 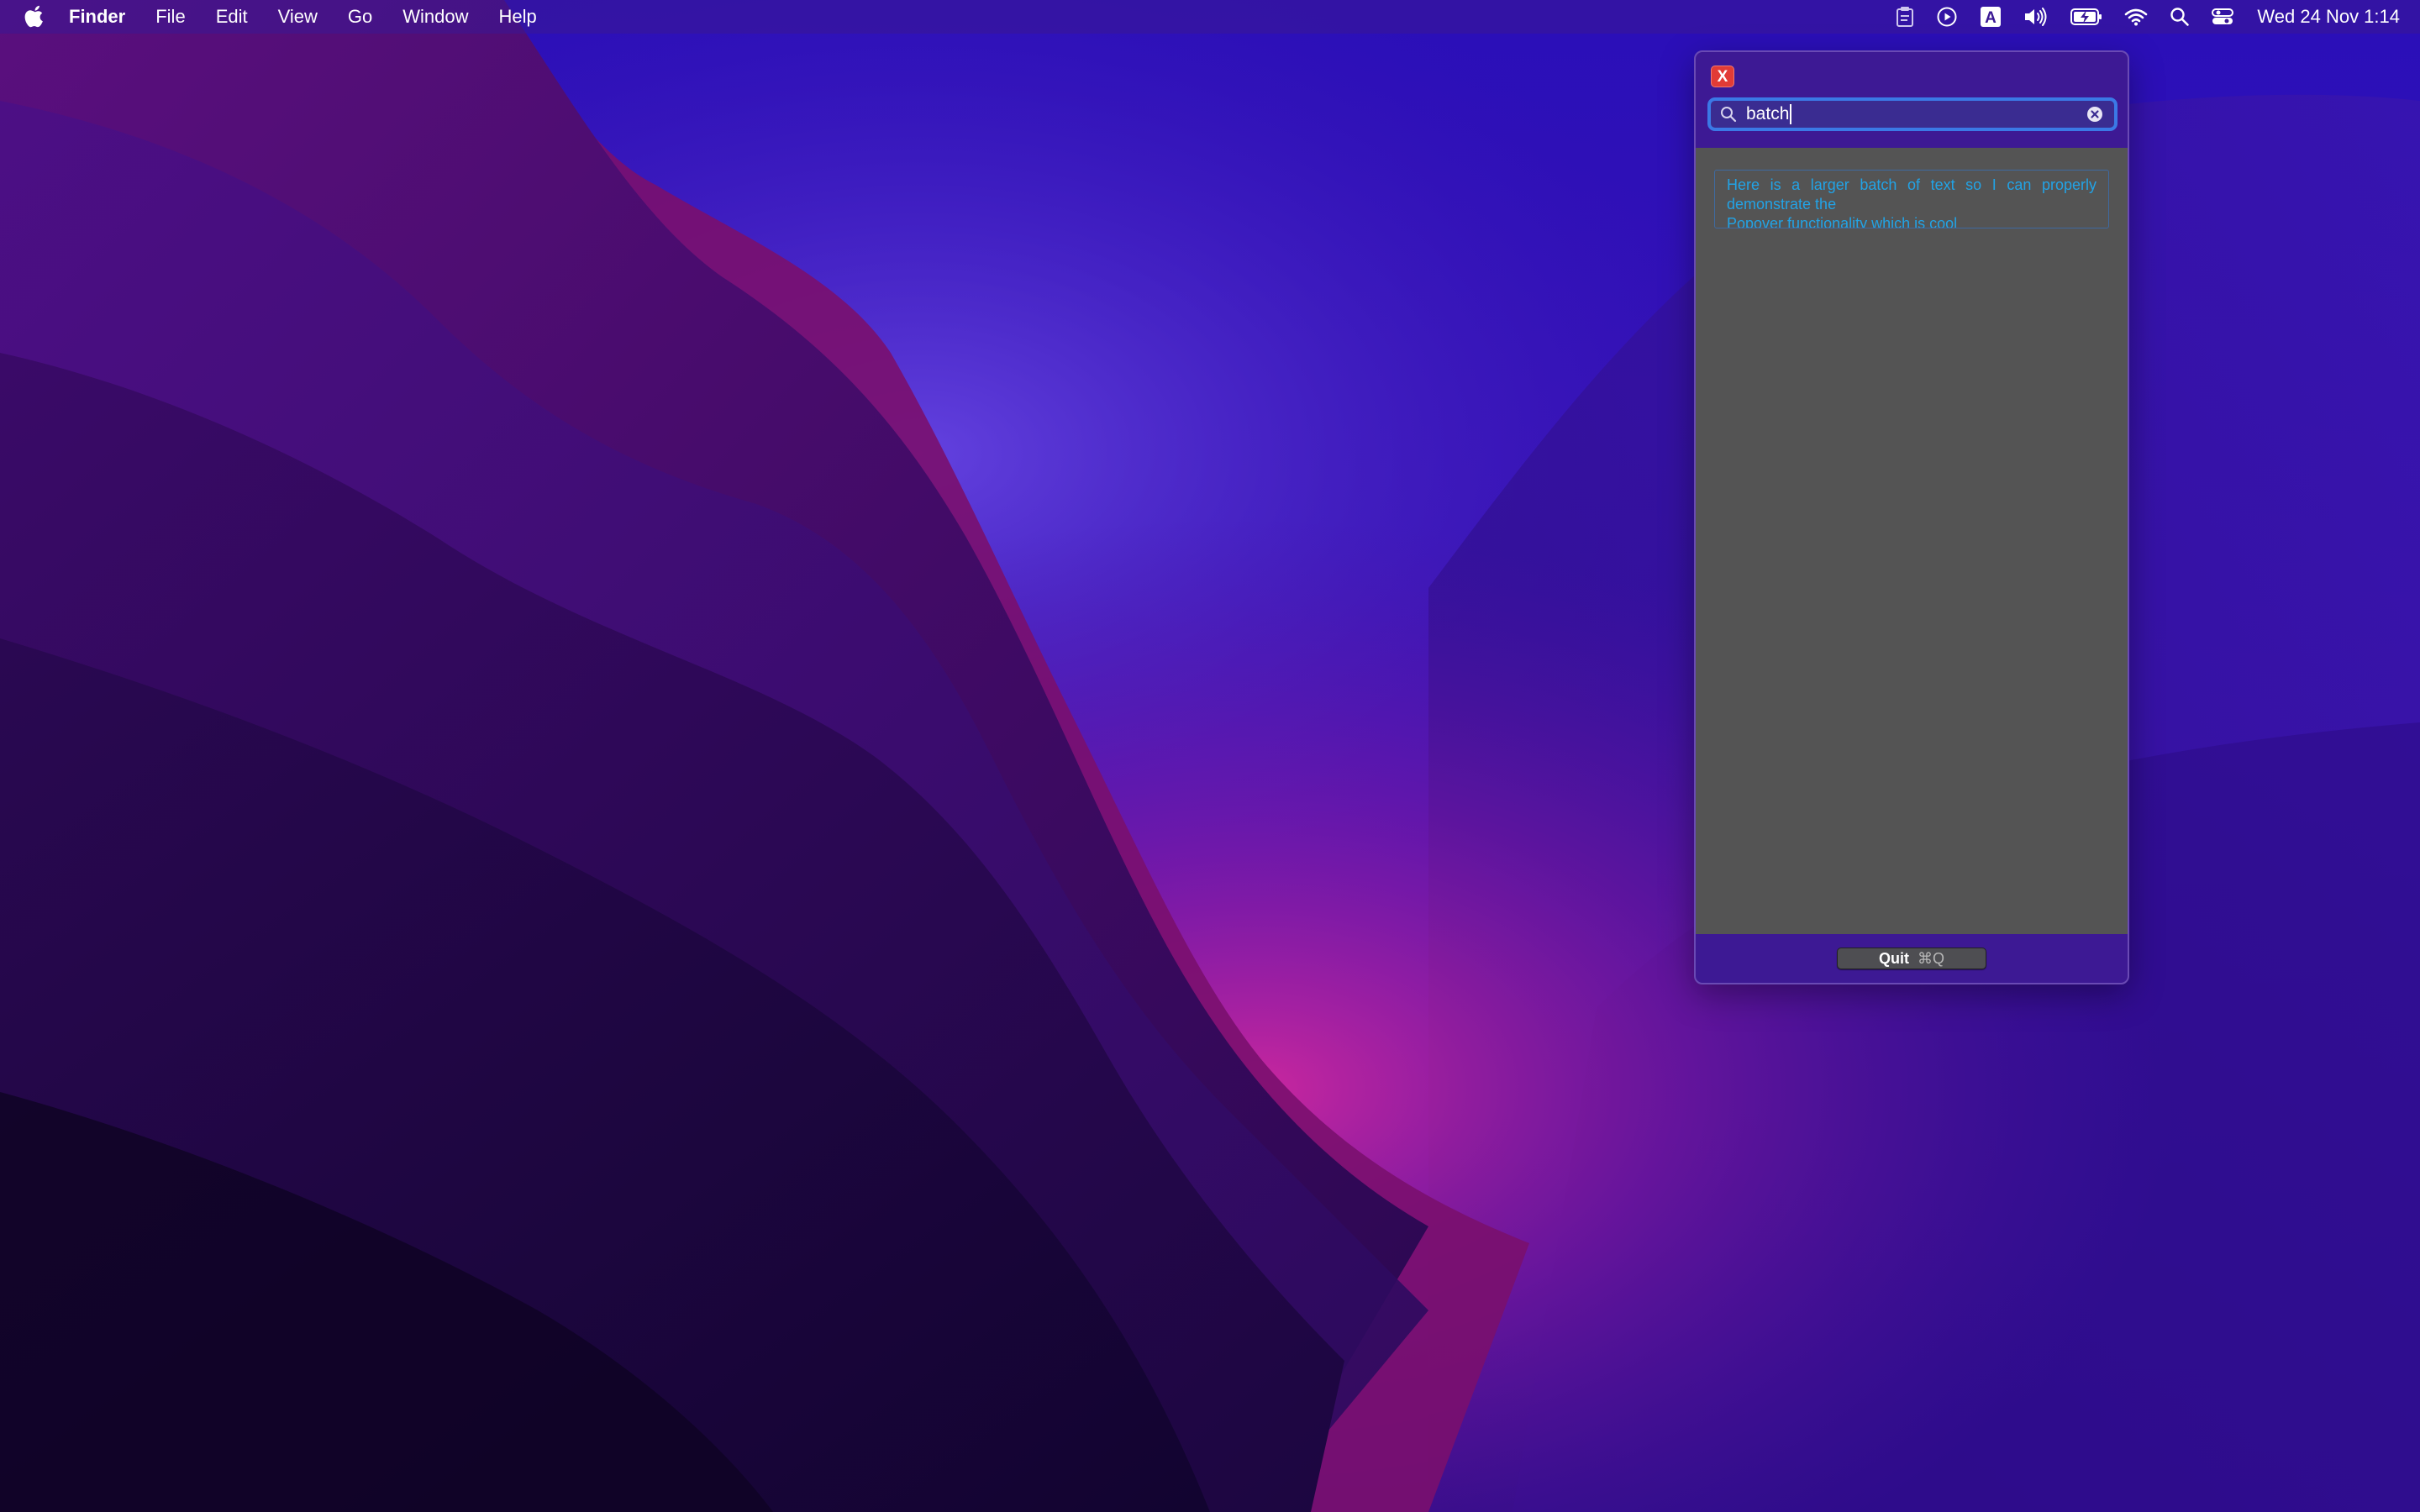 What do you see at coordinates (34, 16) in the screenshot?
I see `apple-menu-icon` at bounding box center [34, 16].